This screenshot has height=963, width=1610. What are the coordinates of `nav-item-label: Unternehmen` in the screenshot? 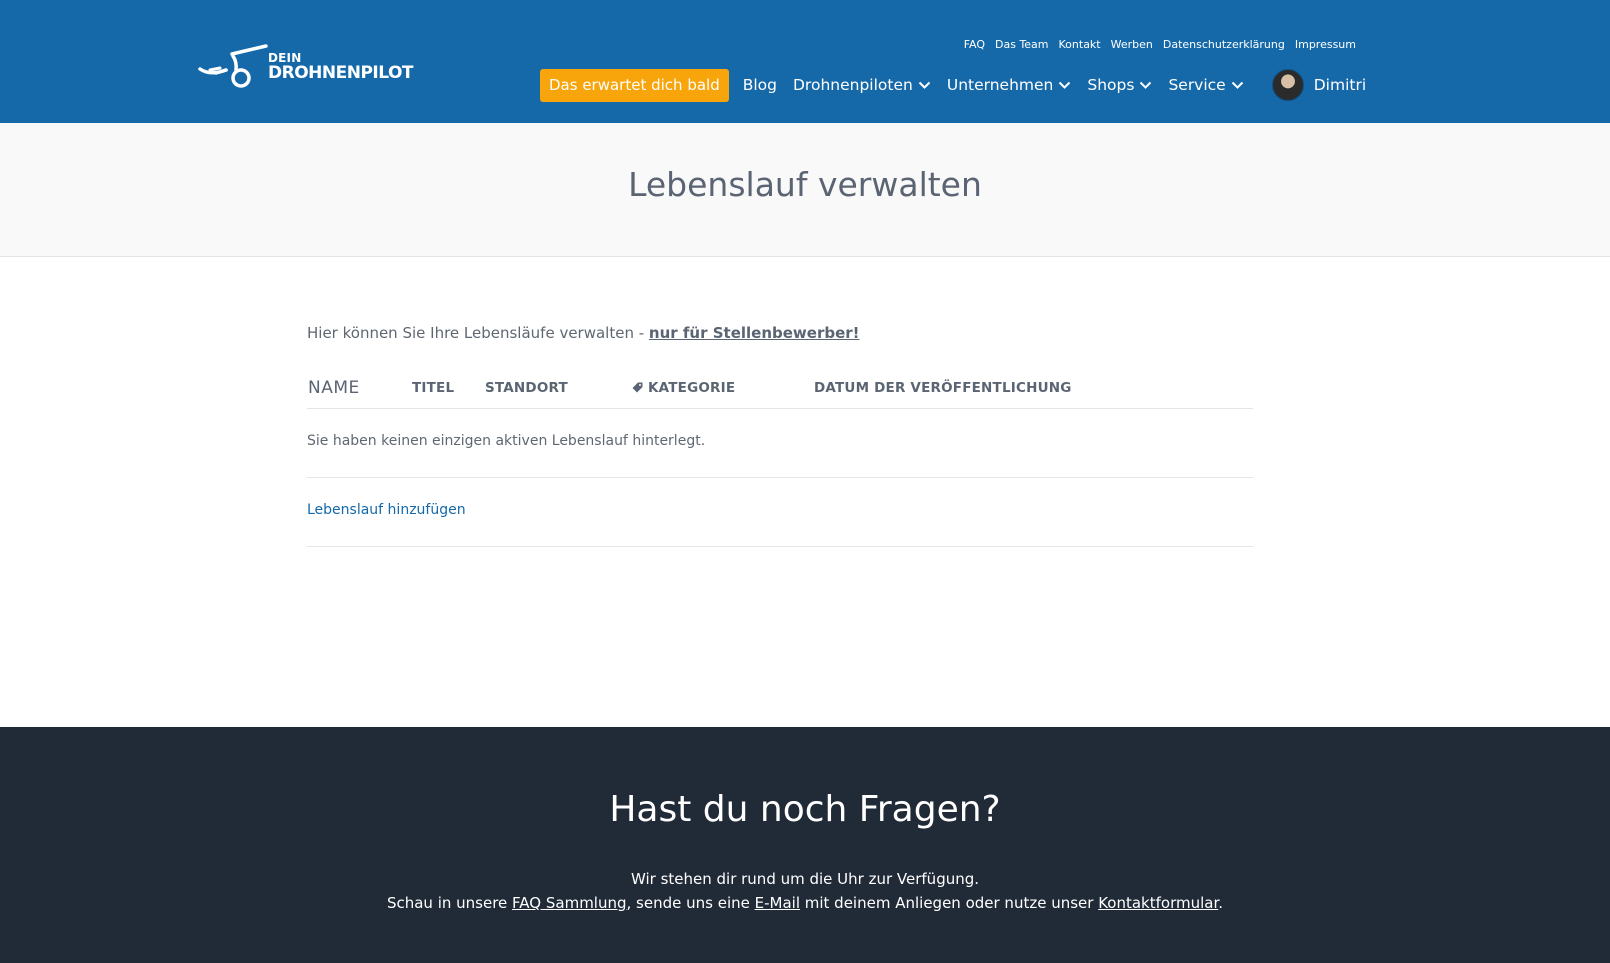 It's located at (1000, 85).